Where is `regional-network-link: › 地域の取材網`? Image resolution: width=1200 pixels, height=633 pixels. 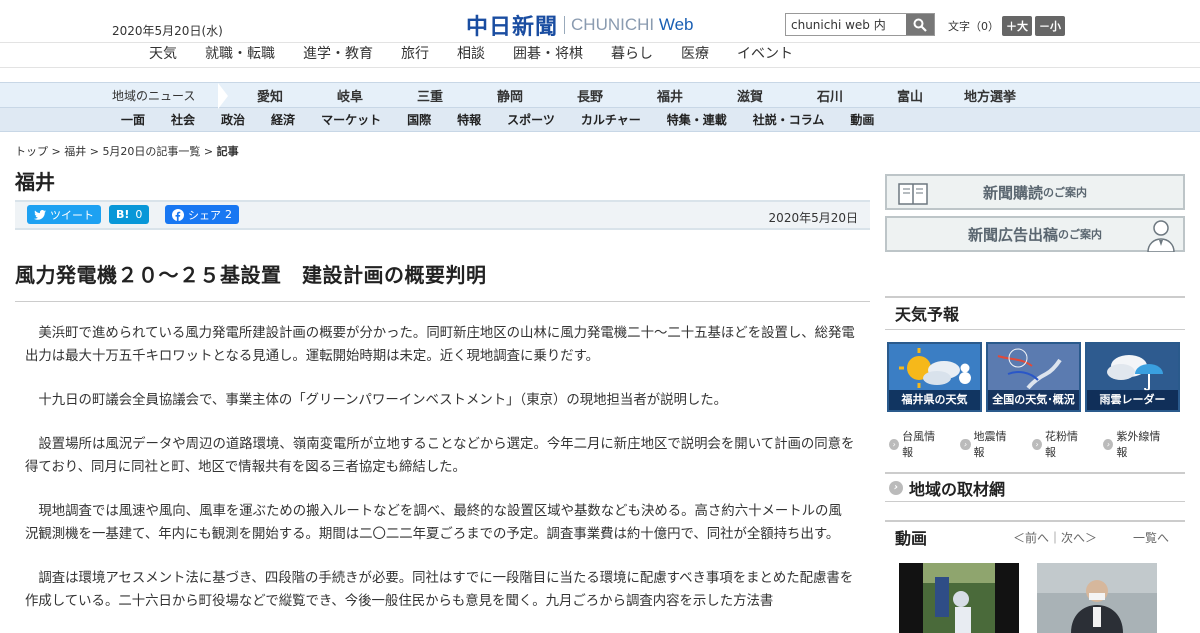
regional-network-link: › 地域の取材網 is located at coordinates (1035, 487).